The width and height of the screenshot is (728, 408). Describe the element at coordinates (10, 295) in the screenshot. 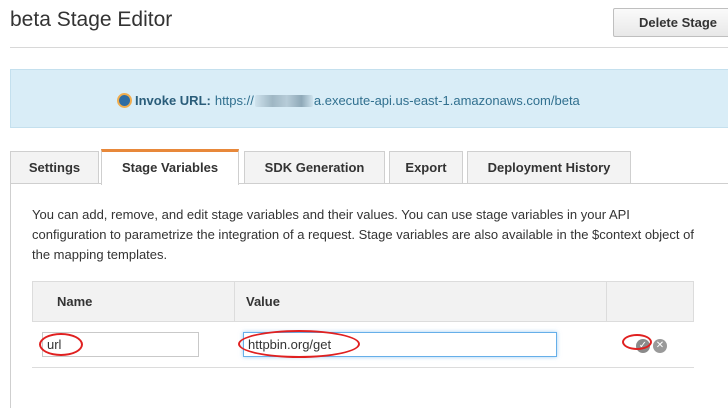

I see `panel-border` at that location.